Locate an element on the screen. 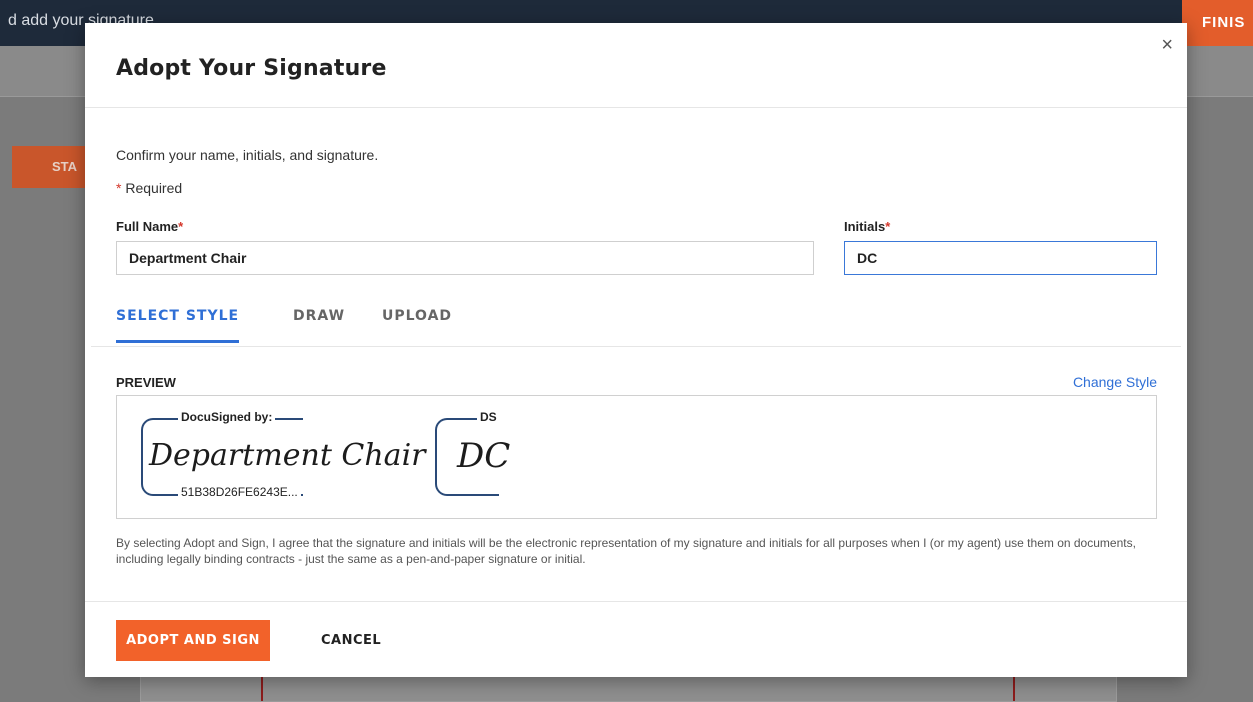 This screenshot has height=702, width=1253. tabs-divider is located at coordinates (636, 346).